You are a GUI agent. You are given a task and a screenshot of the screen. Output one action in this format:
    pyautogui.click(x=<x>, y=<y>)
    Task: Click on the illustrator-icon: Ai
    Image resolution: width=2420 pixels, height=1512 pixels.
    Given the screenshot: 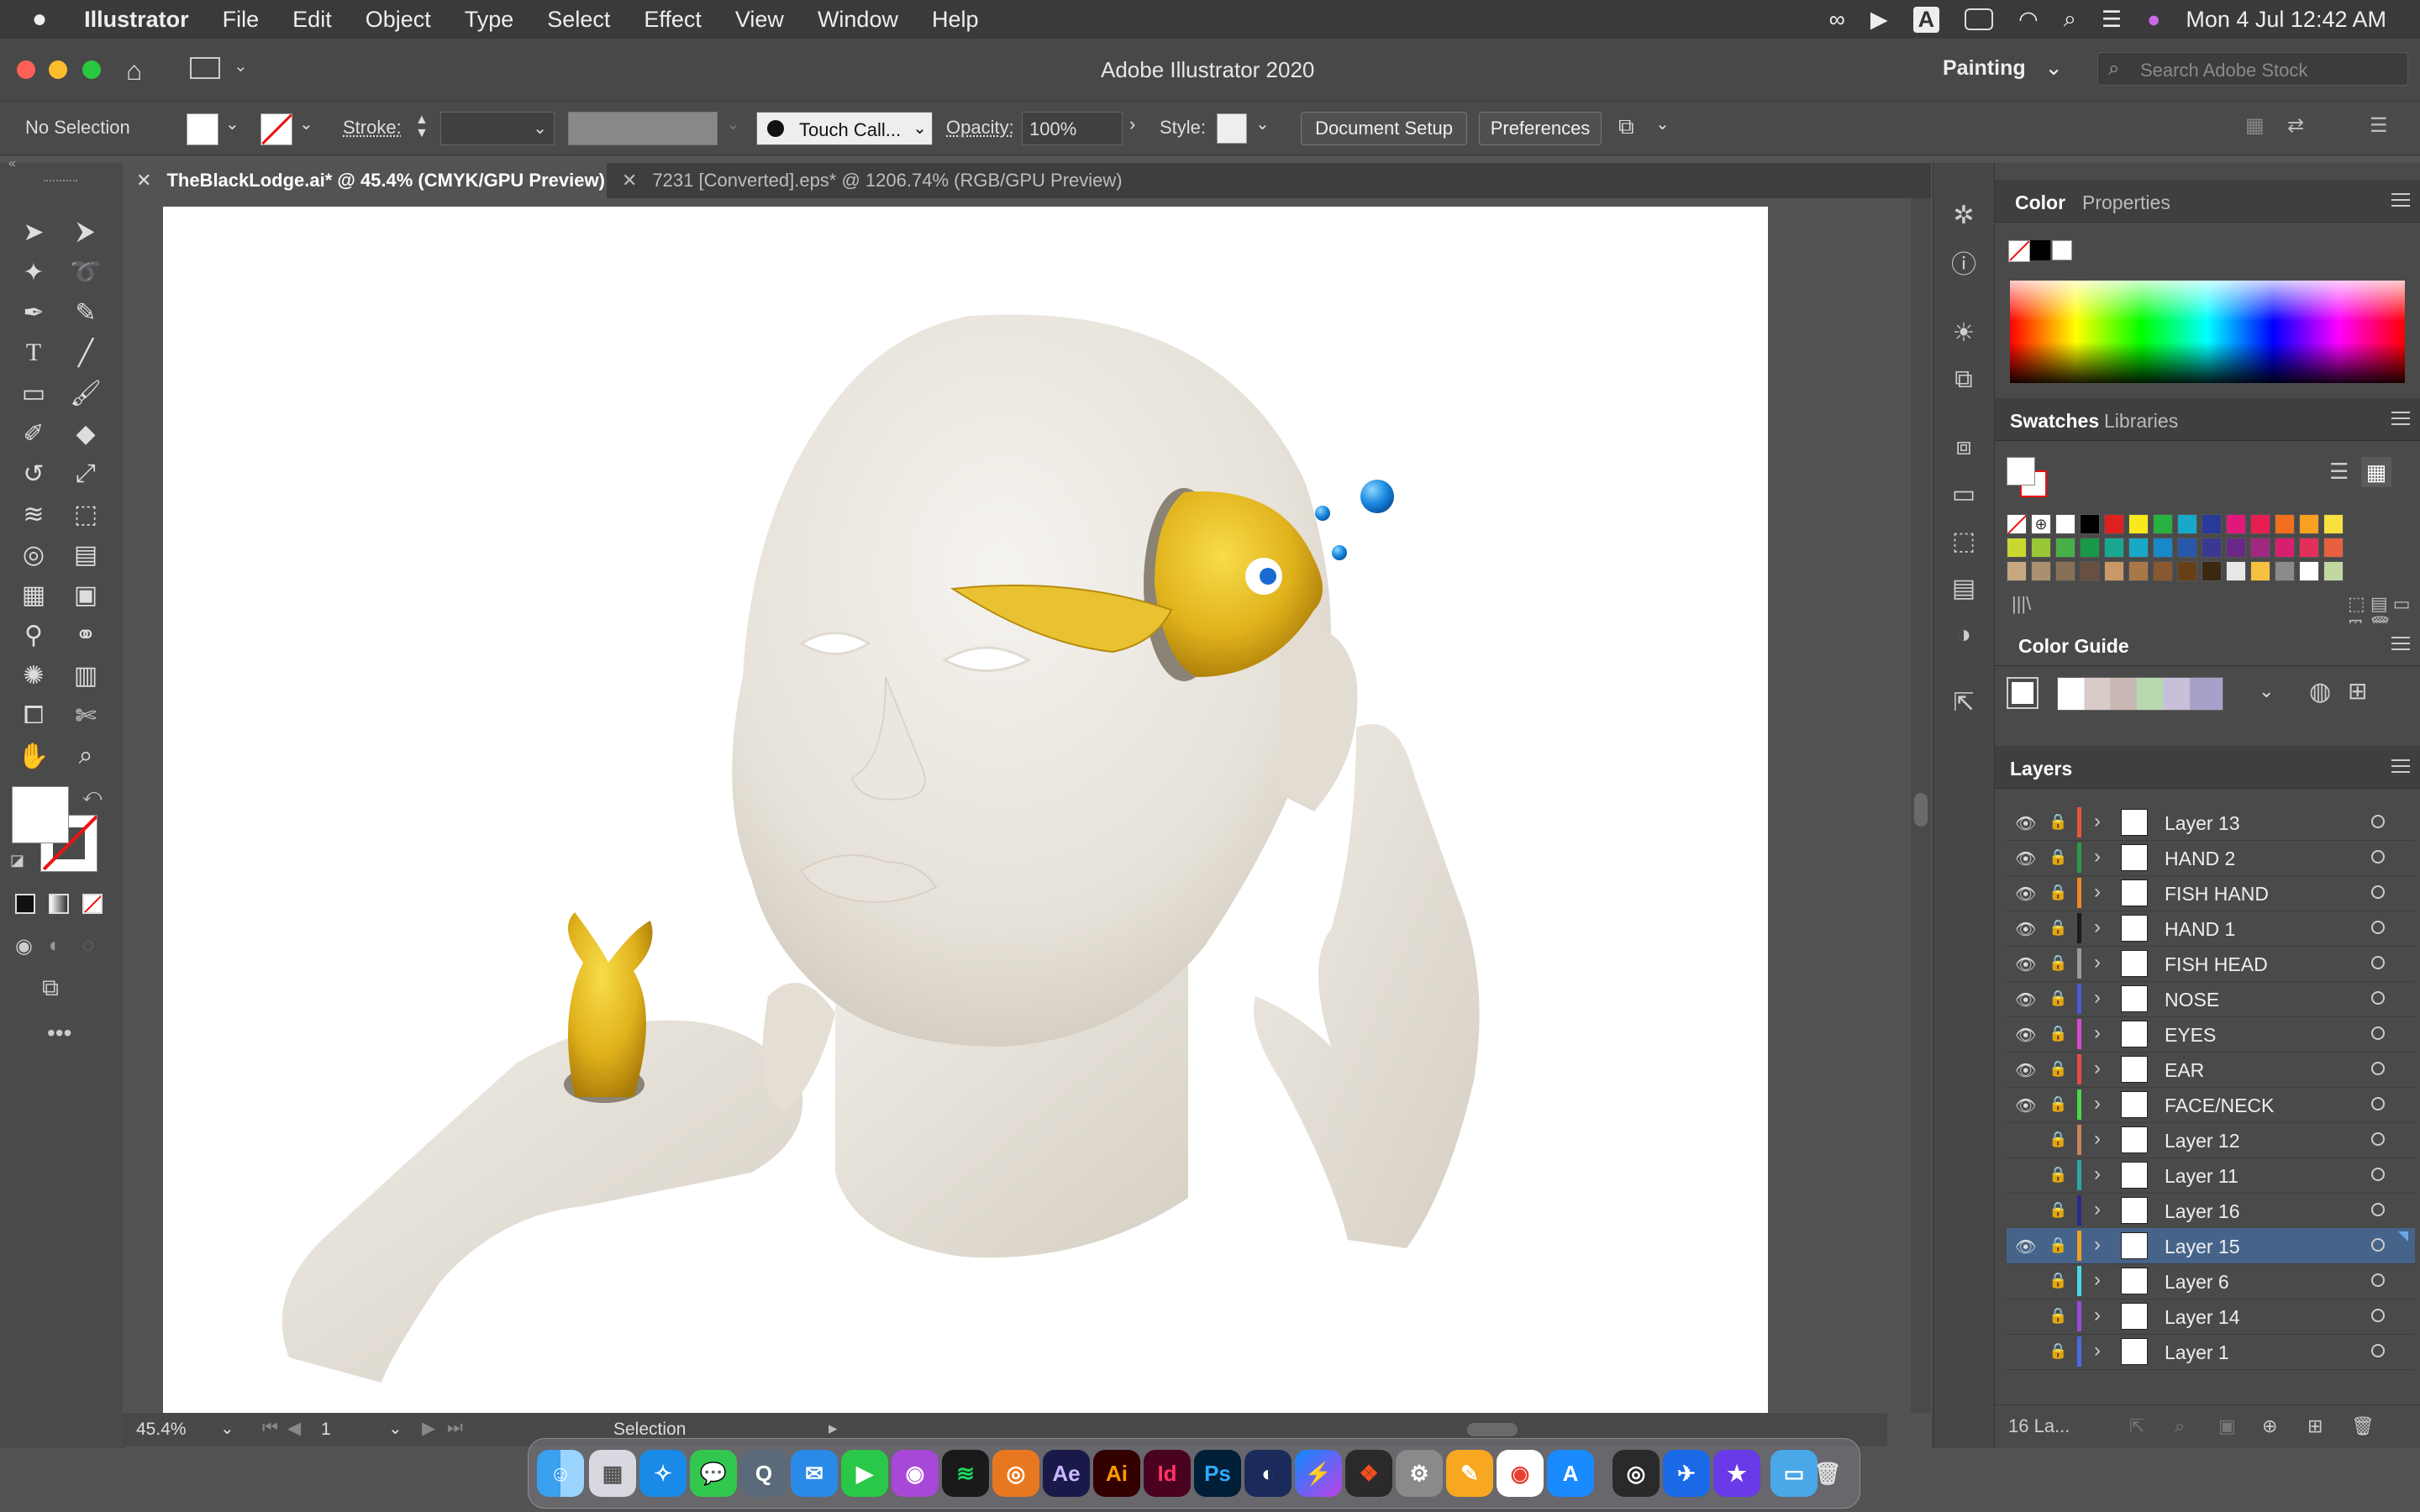 What is the action you would take?
    pyautogui.click(x=1116, y=1473)
    